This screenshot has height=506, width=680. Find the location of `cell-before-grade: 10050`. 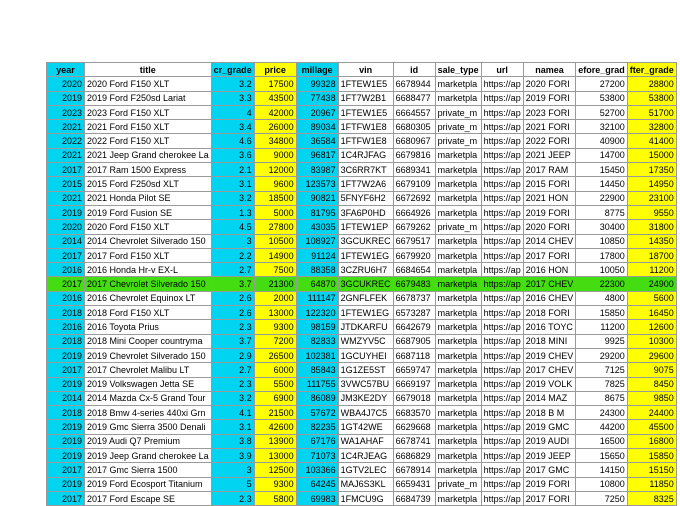

cell-before-grade: 10050 is located at coordinates (601, 270).